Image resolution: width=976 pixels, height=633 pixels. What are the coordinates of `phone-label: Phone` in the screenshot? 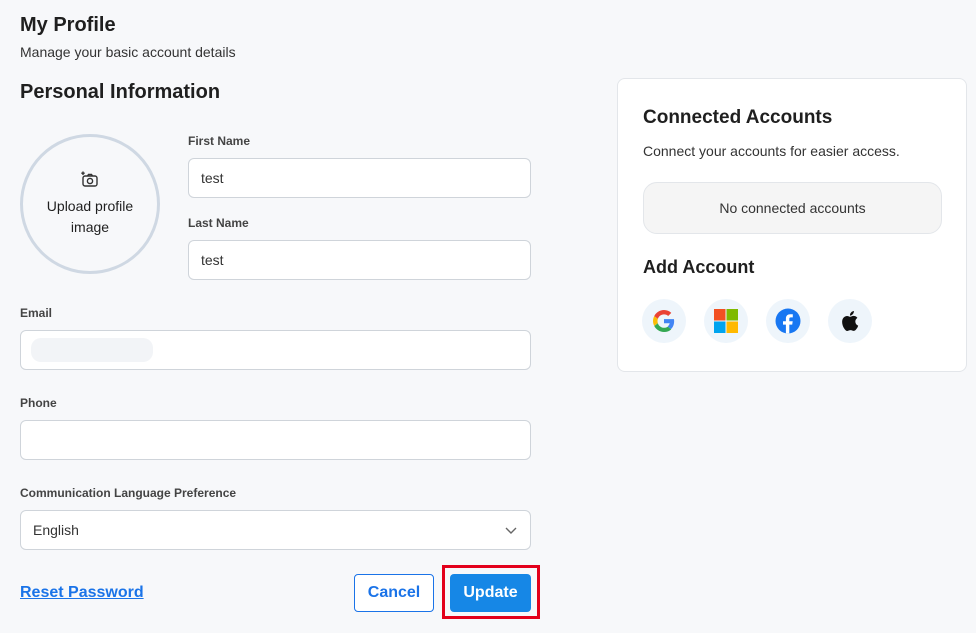 It's located at (38, 403).